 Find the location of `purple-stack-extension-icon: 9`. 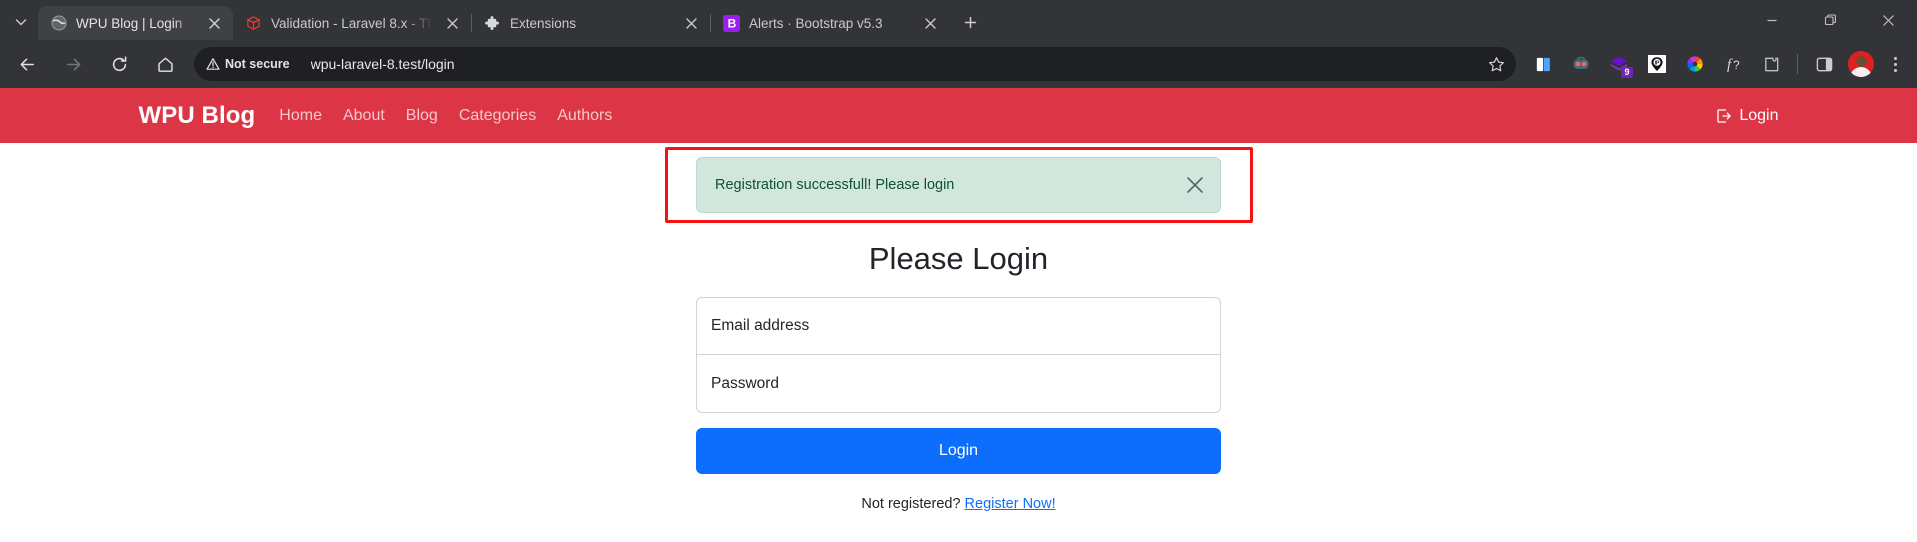

purple-stack-extension-icon: 9 is located at coordinates (1619, 64).